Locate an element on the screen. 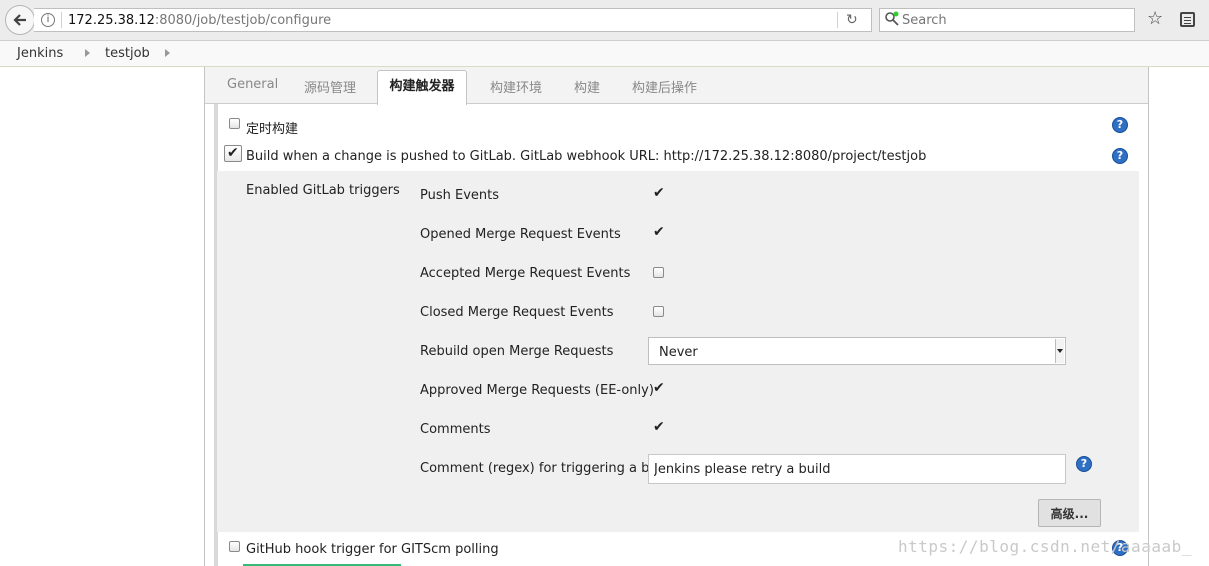  timed-build-label: 定时构建 is located at coordinates (272, 129).